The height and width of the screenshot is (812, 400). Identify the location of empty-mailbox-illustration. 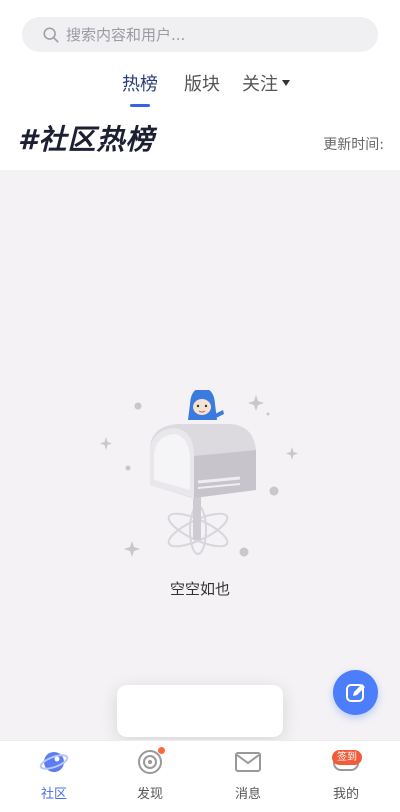
(199, 473).